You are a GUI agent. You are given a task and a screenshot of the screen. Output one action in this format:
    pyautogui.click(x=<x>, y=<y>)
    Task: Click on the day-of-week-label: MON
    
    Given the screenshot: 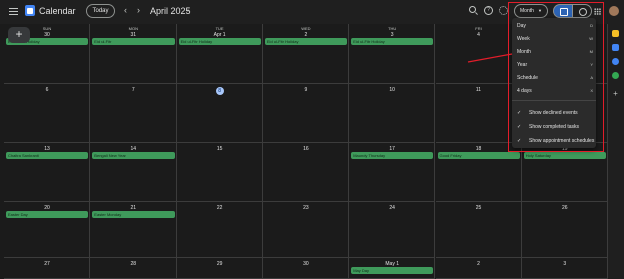 What is the action you would take?
    pyautogui.click(x=133, y=28)
    